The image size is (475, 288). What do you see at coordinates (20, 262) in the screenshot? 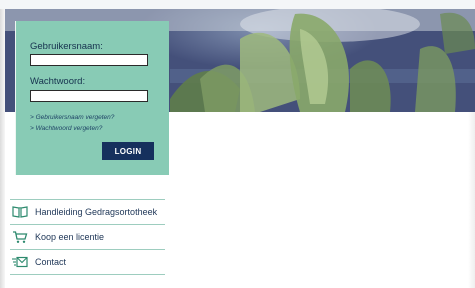
I see `mail-icon` at bounding box center [20, 262].